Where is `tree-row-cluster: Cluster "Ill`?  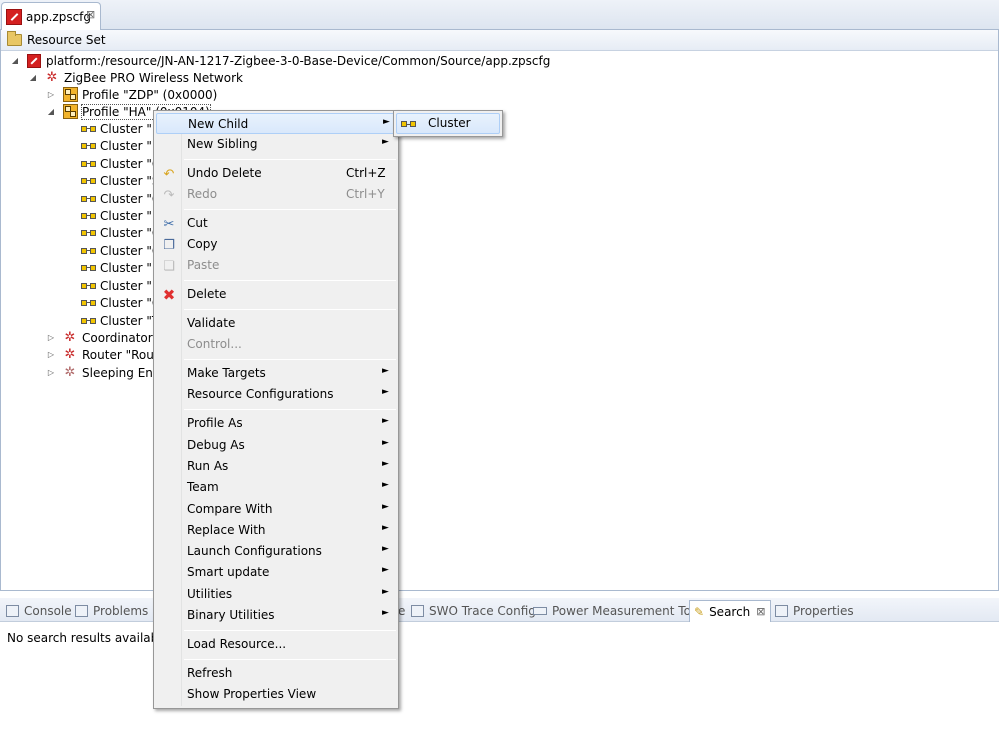 tree-row-cluster: Cluster "Ill is located at coordinates (121, 267).